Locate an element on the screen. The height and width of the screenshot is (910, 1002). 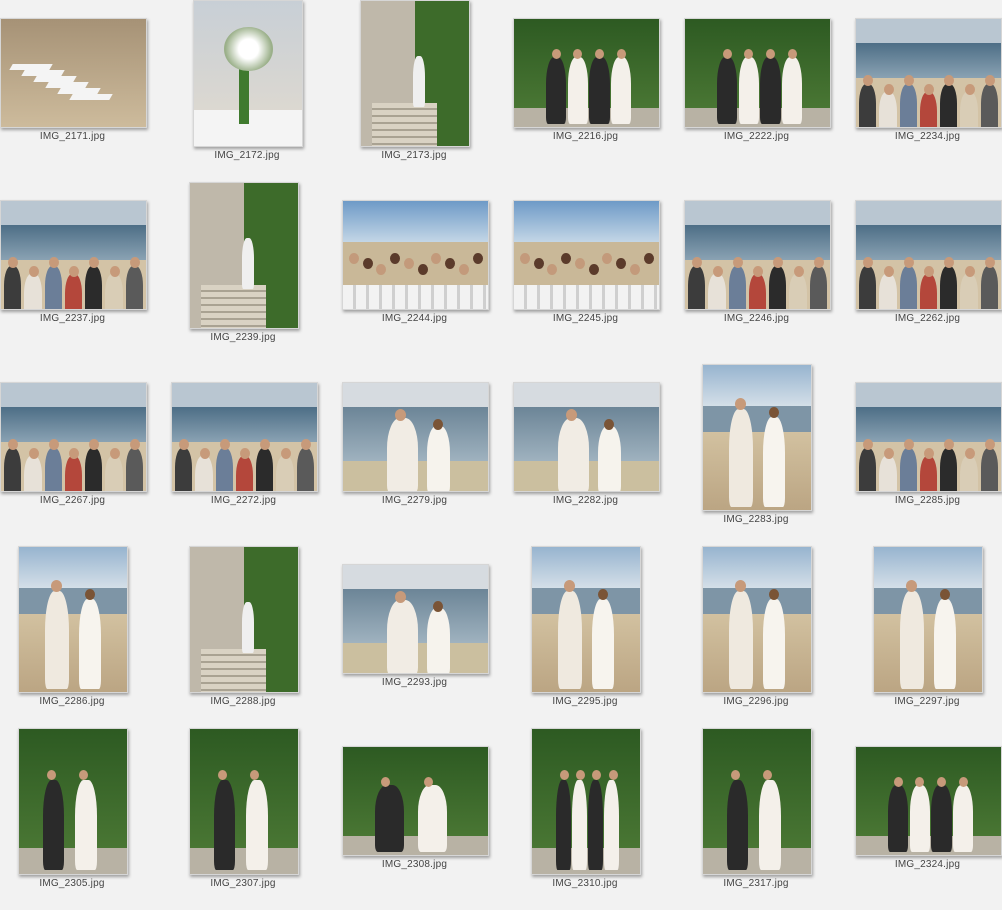
thumbnail-item: IMG_2272.jpg is located at coordinates (254, 455).